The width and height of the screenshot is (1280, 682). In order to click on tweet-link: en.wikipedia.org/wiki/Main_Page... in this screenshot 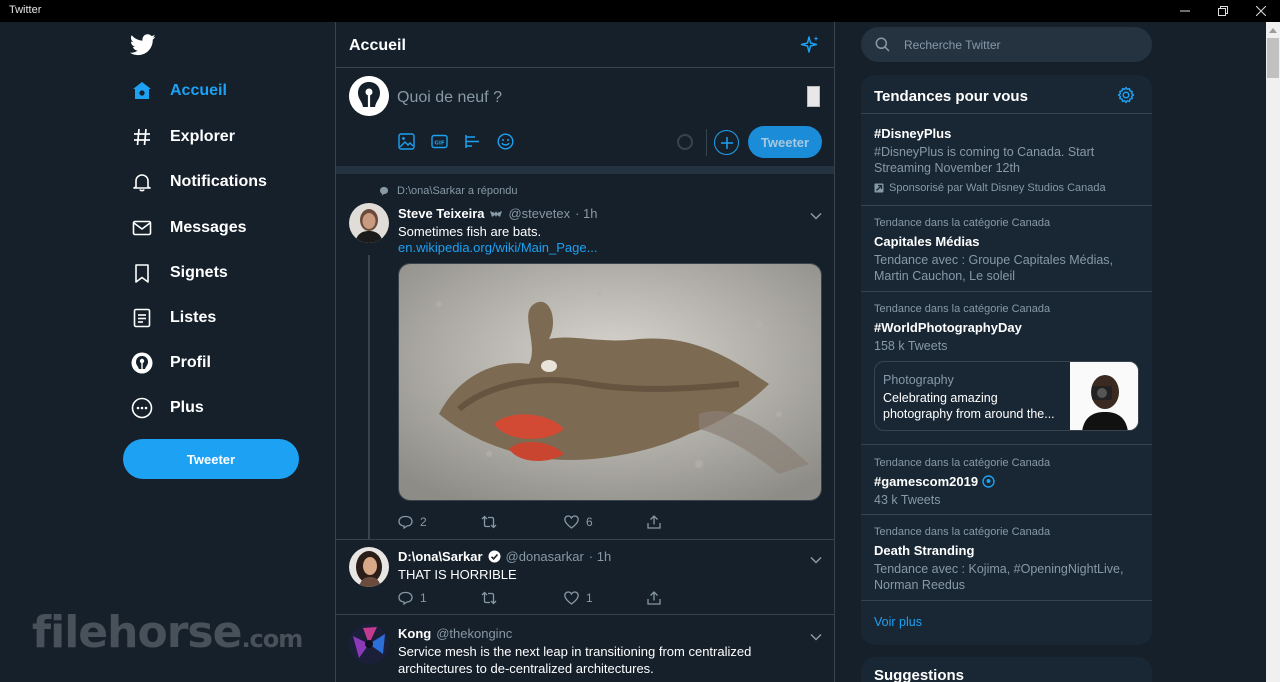, I will do `click(497, 247)`.